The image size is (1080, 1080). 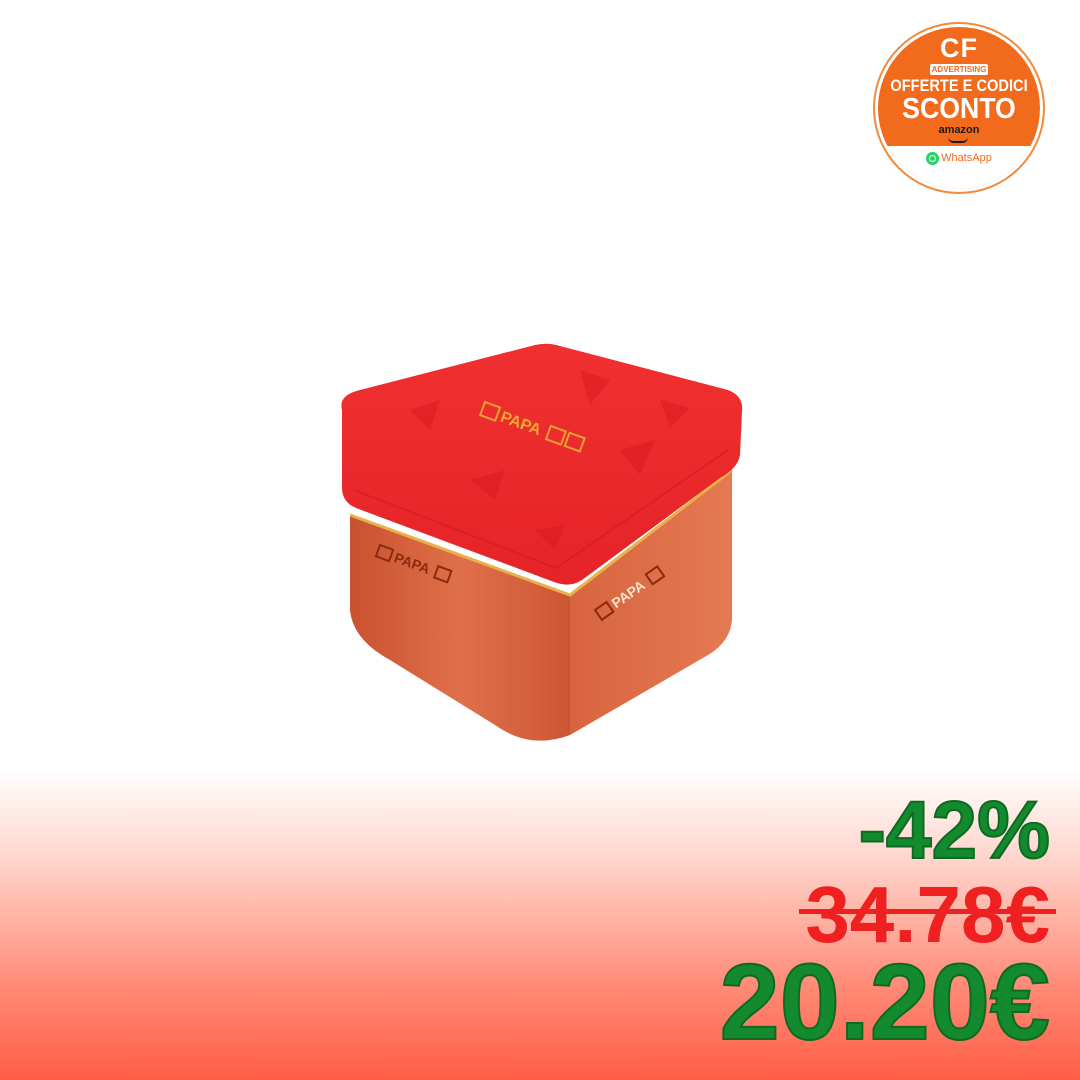 I want to click on badge-line1: OFFERTE E CODICI, so click(x=959, y=85).